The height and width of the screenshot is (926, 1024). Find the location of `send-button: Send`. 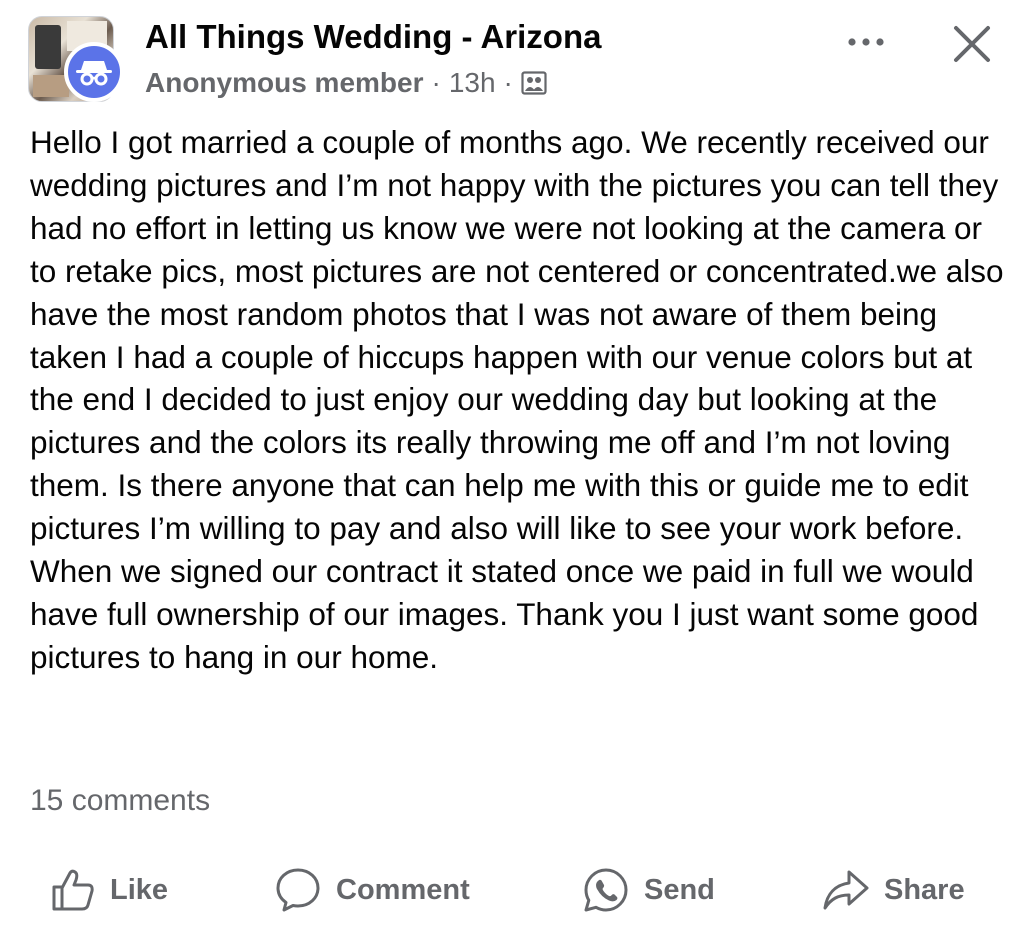

send-button: Send is located at coordinates (648, 890).